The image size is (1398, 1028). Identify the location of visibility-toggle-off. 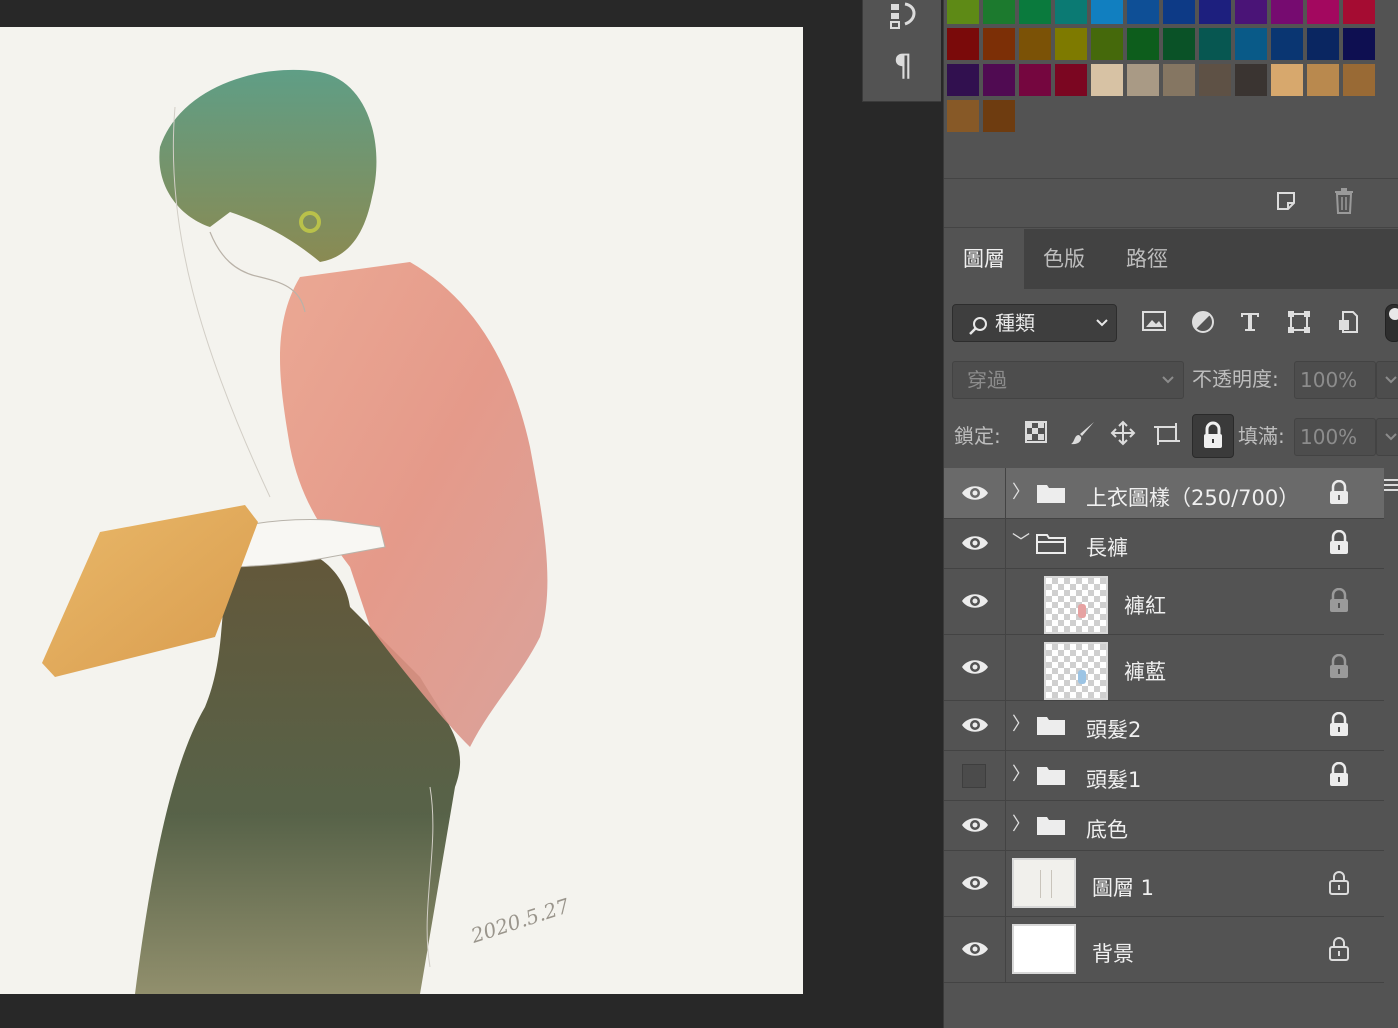
(974, 776).